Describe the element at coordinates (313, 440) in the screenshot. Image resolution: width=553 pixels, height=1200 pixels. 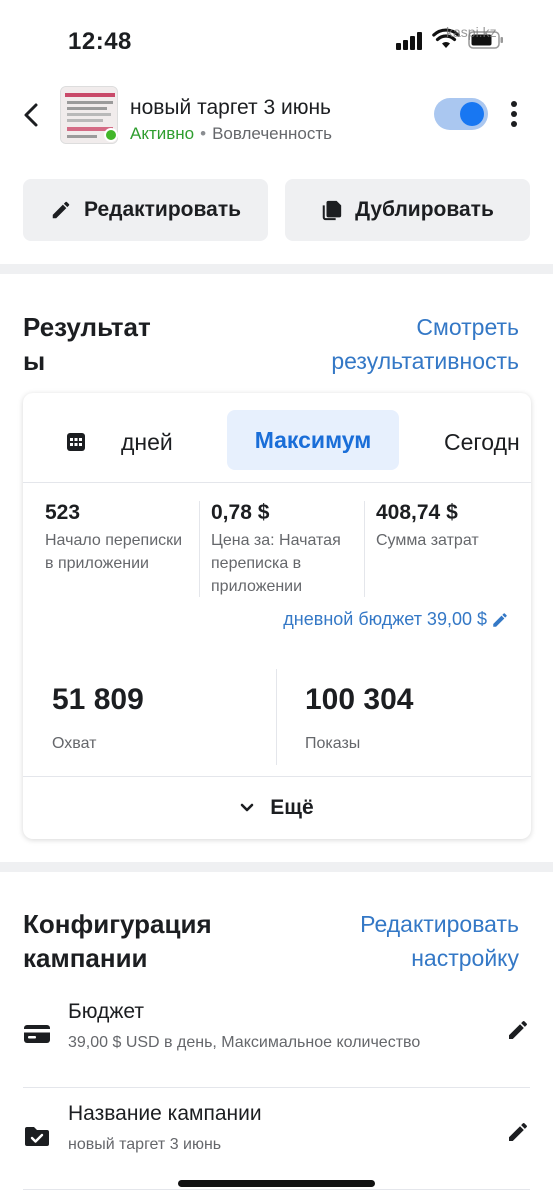
I see `tab-maximum: Максимум` at that location.